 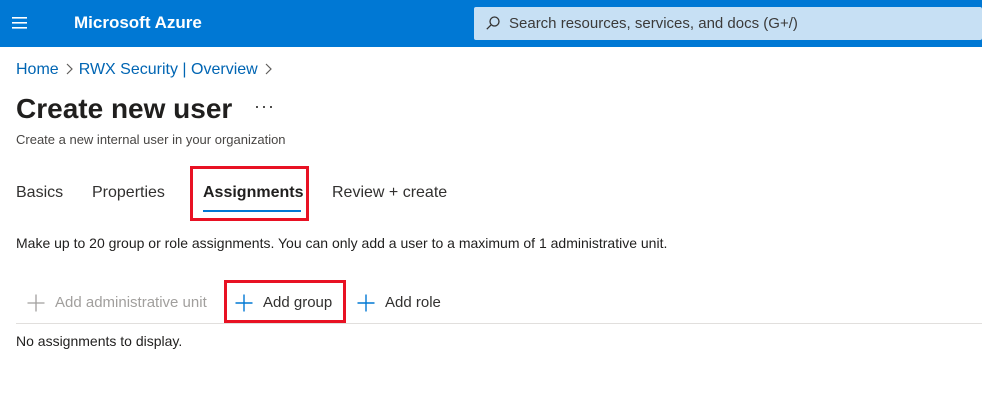 What do you see at coordinates (131, 302) in the screenshot?
I see `add-administrative-unit-label: Add administrative unit` at bounding box center [131, 302].